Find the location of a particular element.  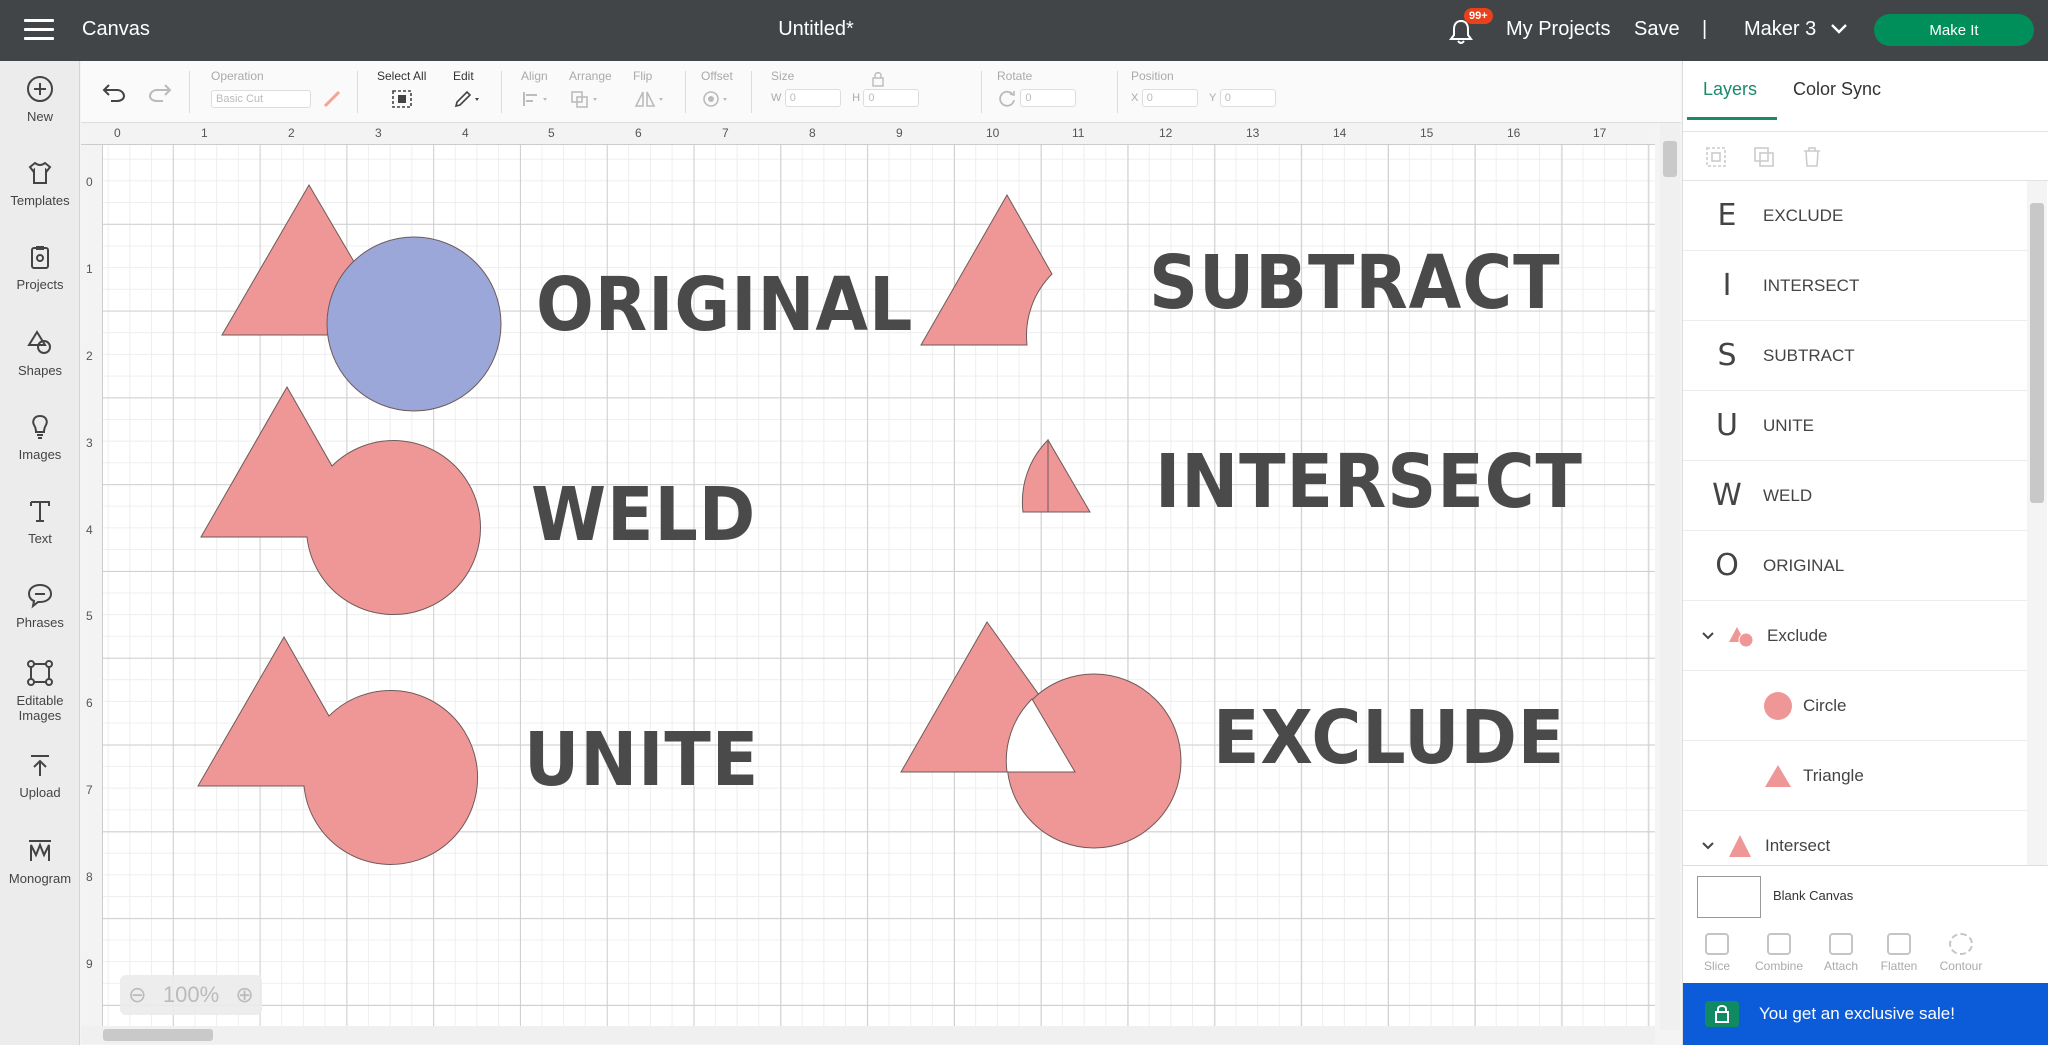

sidebar-item-phrases: Phrases is located at coordinates (40, 605).